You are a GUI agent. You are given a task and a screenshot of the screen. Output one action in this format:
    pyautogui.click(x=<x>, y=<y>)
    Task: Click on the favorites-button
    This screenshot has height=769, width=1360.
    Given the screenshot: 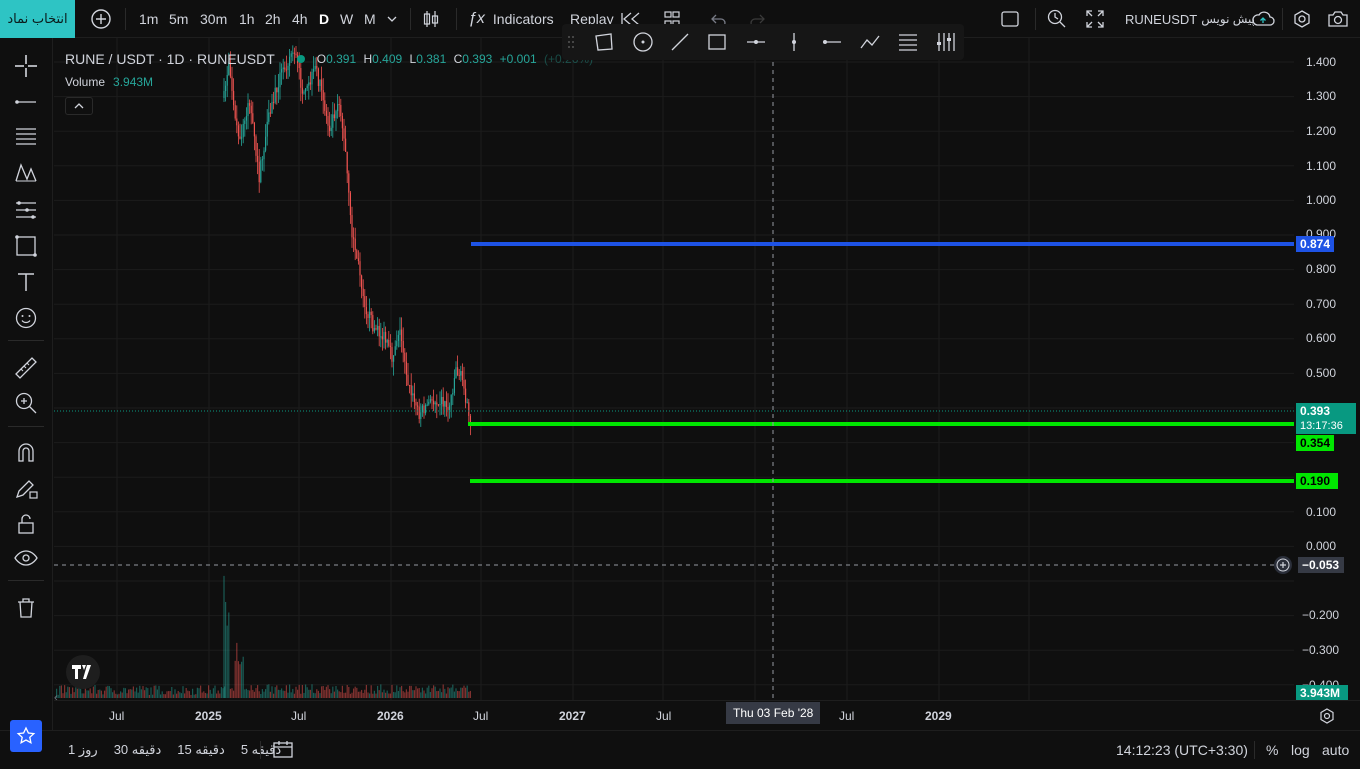 What is the action you would take?
    pyautogui.click(x=26, y=736)
    